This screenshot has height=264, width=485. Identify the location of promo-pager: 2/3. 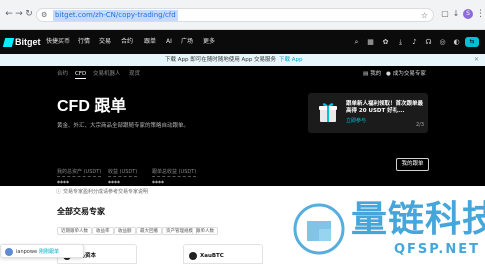
(420, 125).